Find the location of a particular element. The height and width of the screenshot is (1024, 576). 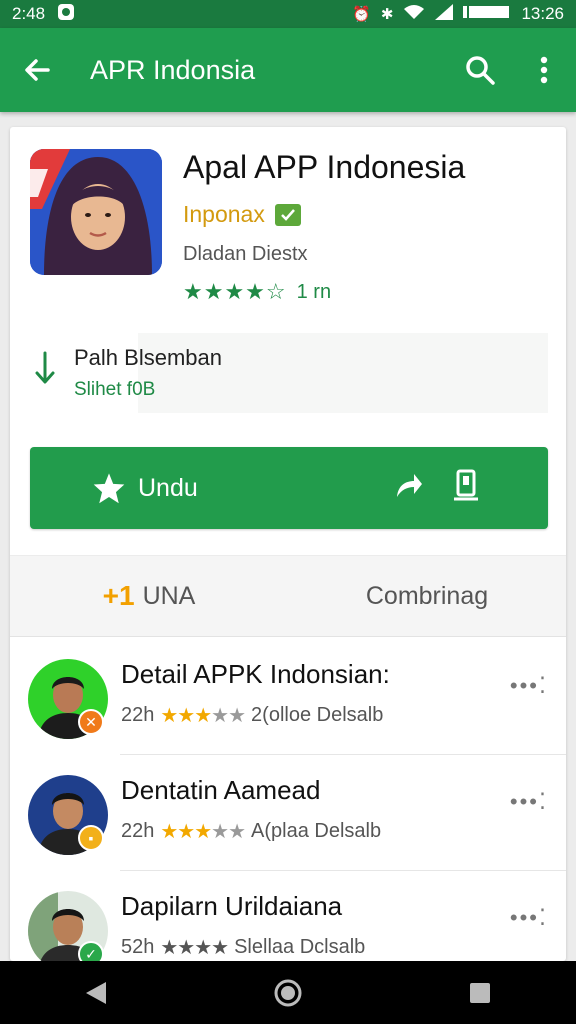

app-icon is located at coordinates (96, 212).